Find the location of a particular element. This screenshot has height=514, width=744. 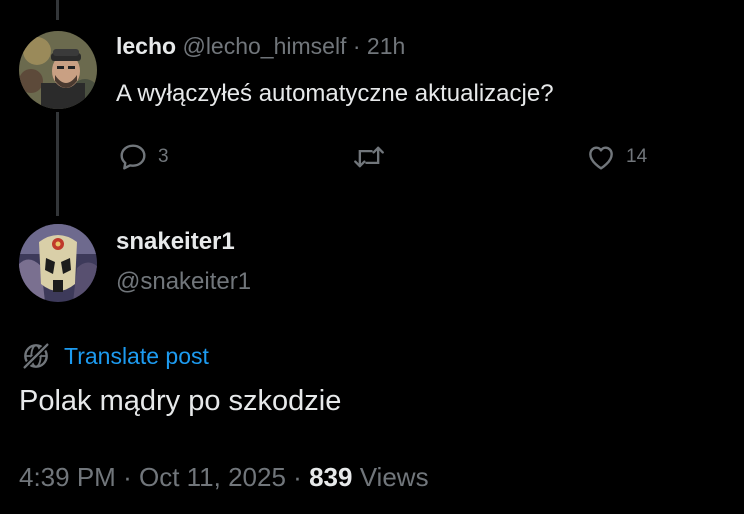

views-count: 839 is located at coordinates (330, 477).